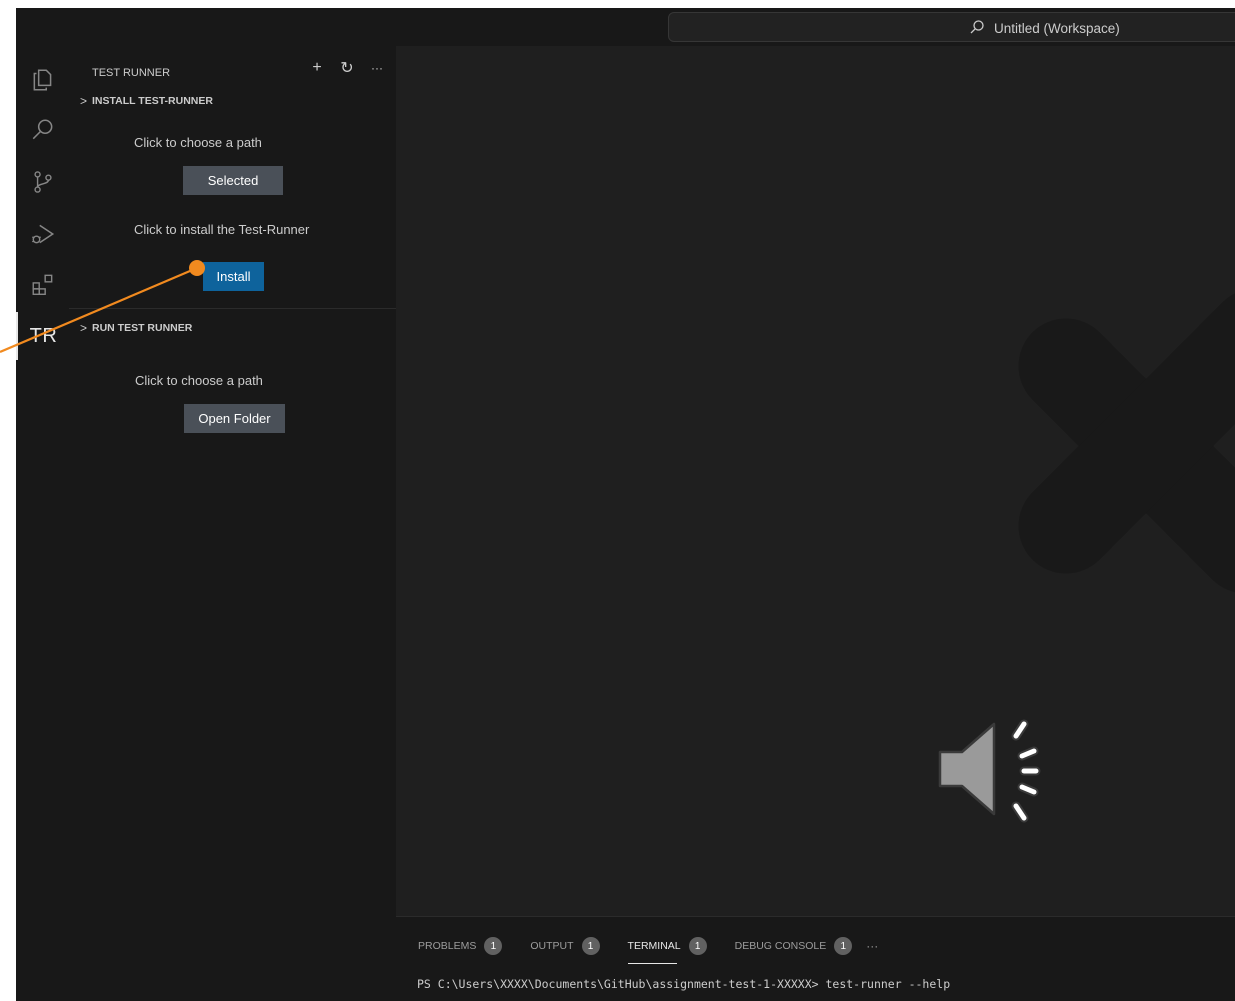 The width and height of the screenshot is (1235, 1001). I want to click on install-choose-path-text: Click to choose a path, so click(198, 142).